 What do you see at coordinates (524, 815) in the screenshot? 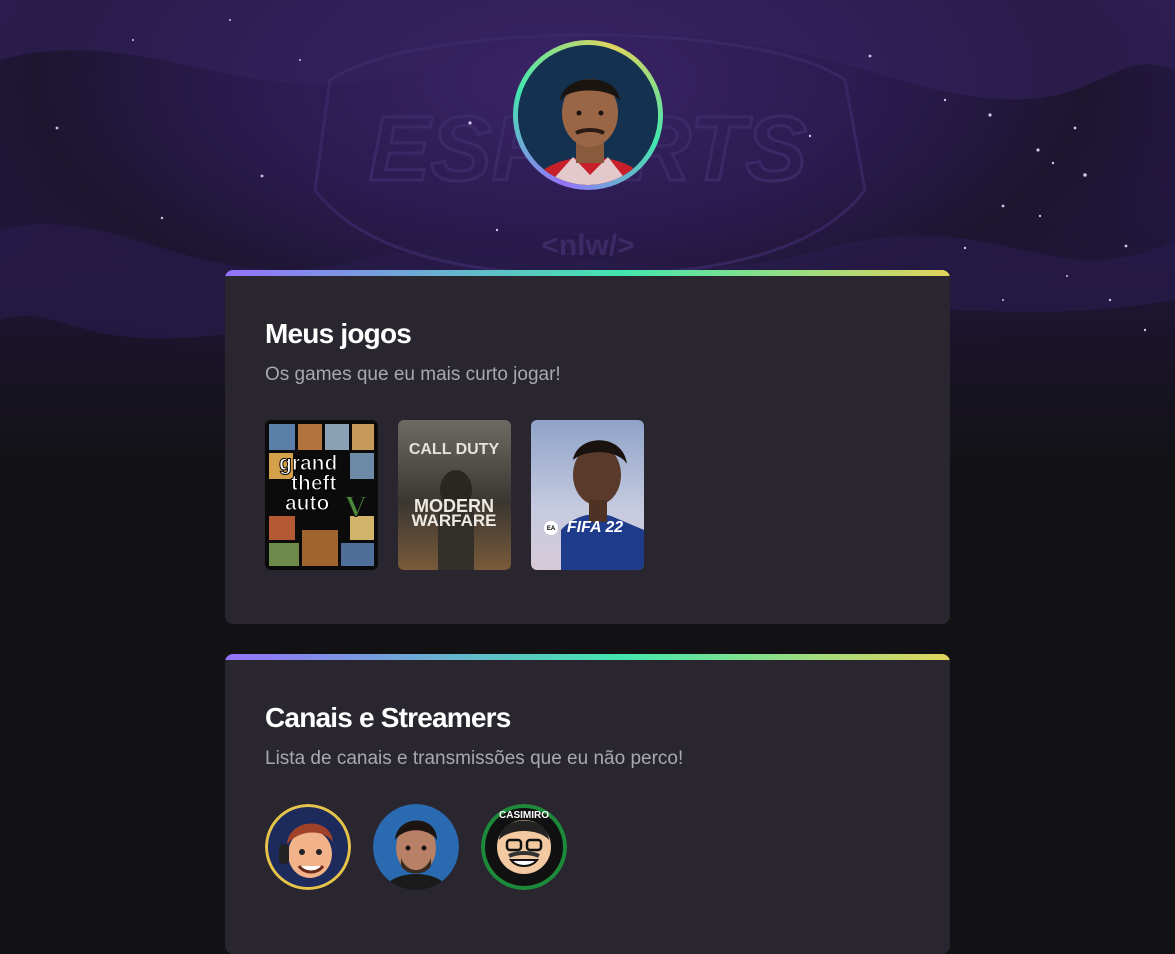
I see `casimiro-ring-text: CASIMIRO` at bounding box center [524, 815].